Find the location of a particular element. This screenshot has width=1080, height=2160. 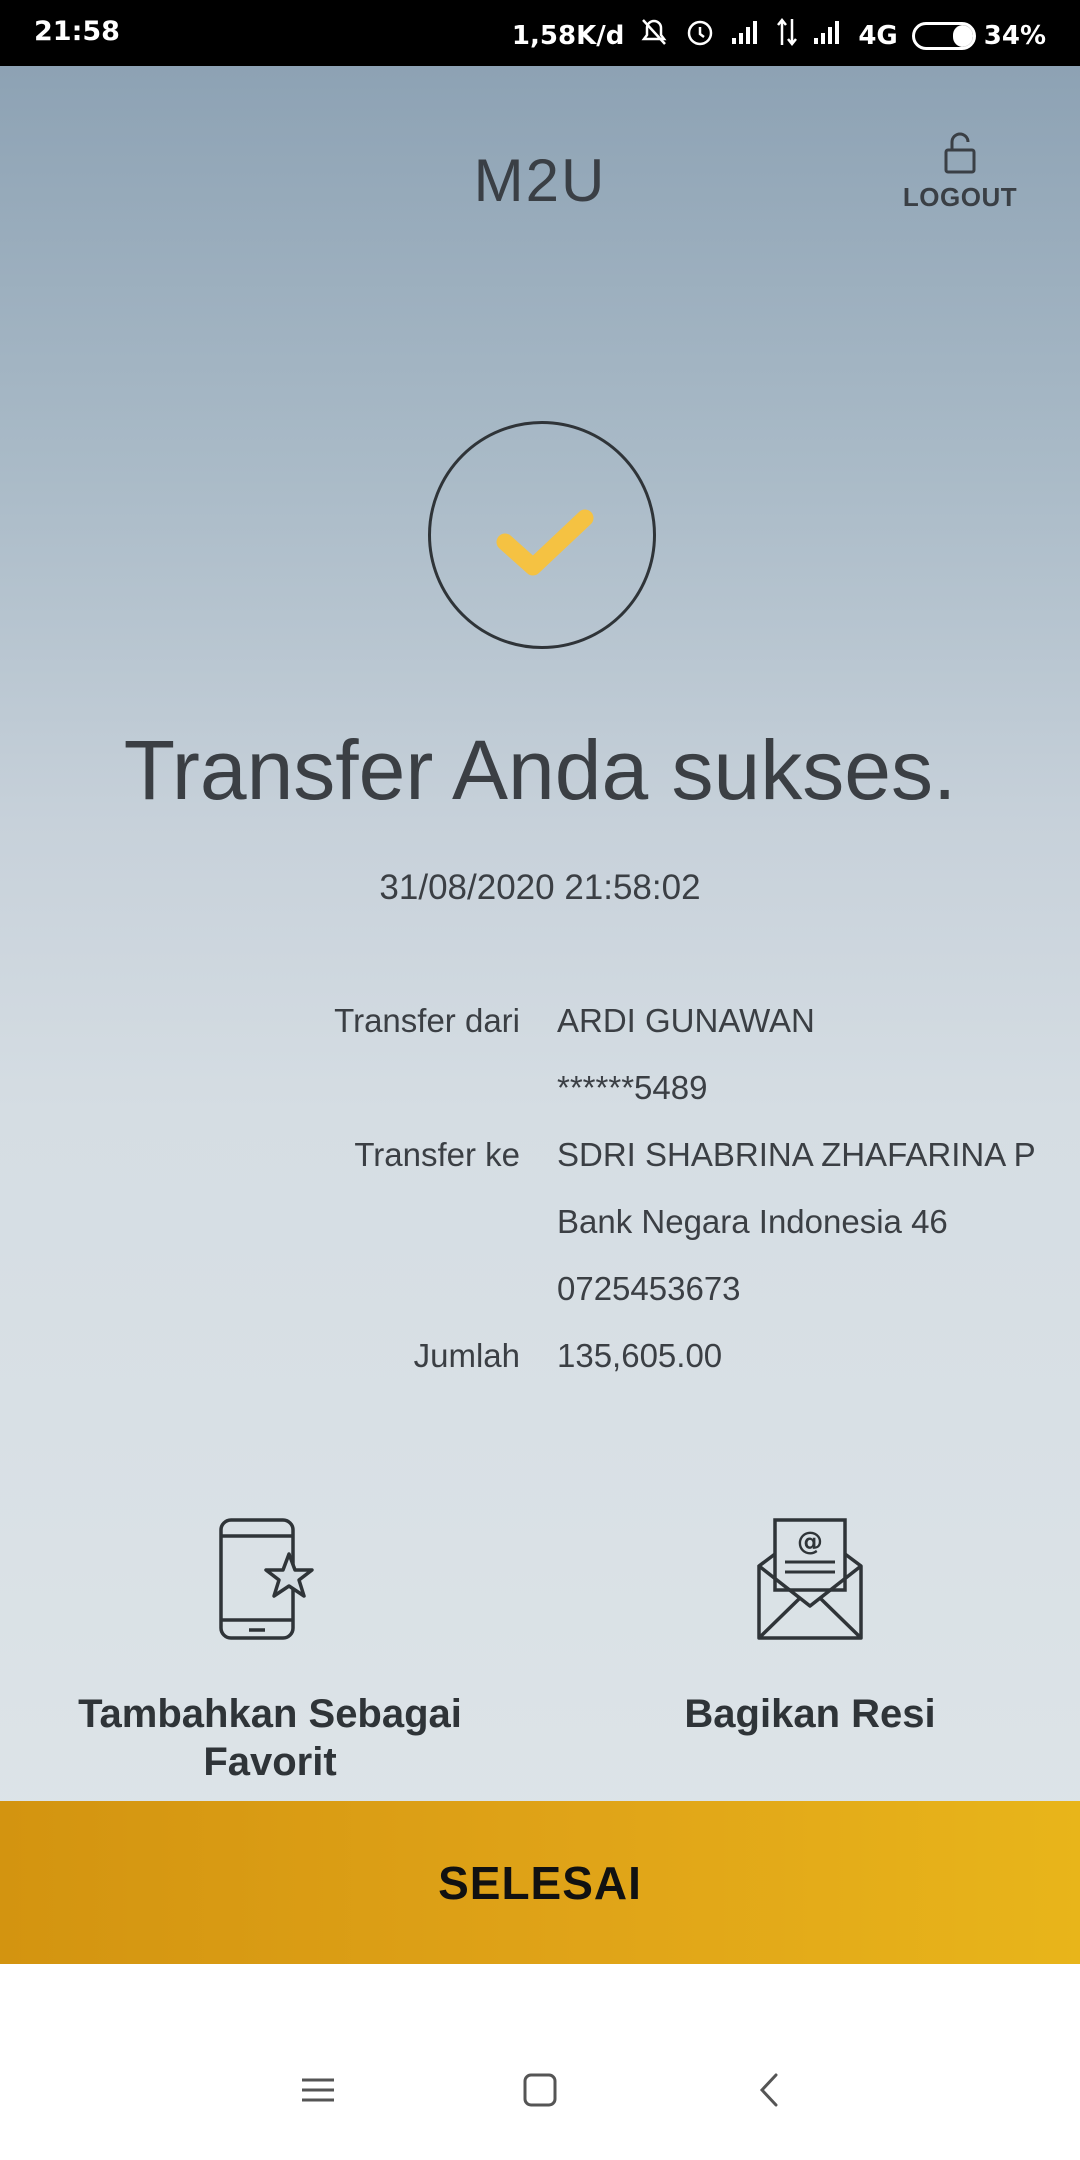

add-favorite-label: Tambahkan Sebagai Favorit is located at coordinates (270, 1738).